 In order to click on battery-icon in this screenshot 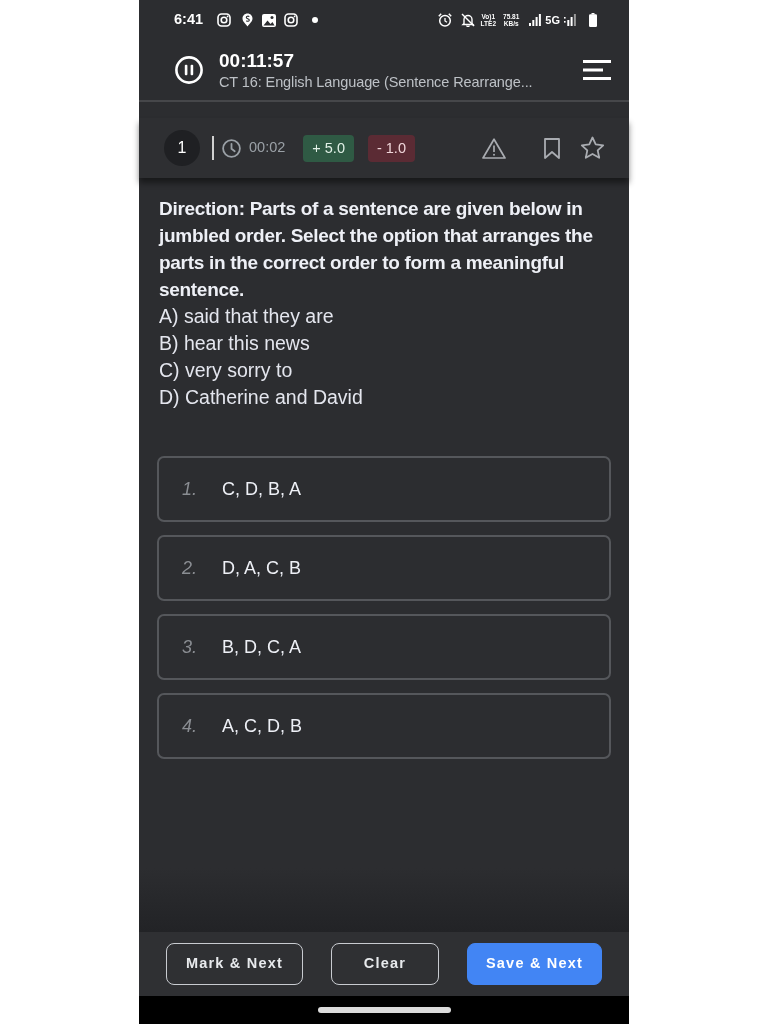, I will do `click(593, 20)`.